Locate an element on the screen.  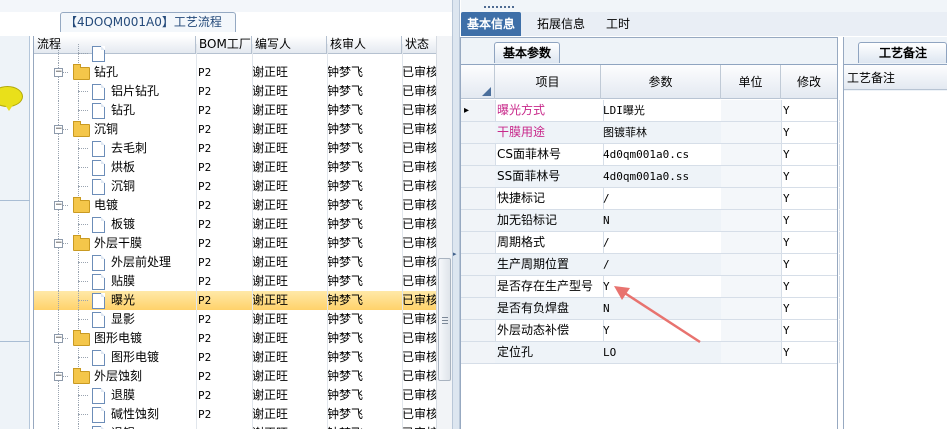
tree-row: − 外层蚀刻 P2 谢正旺 钟梦飞 已审核 is located at coordinates (235, 376).